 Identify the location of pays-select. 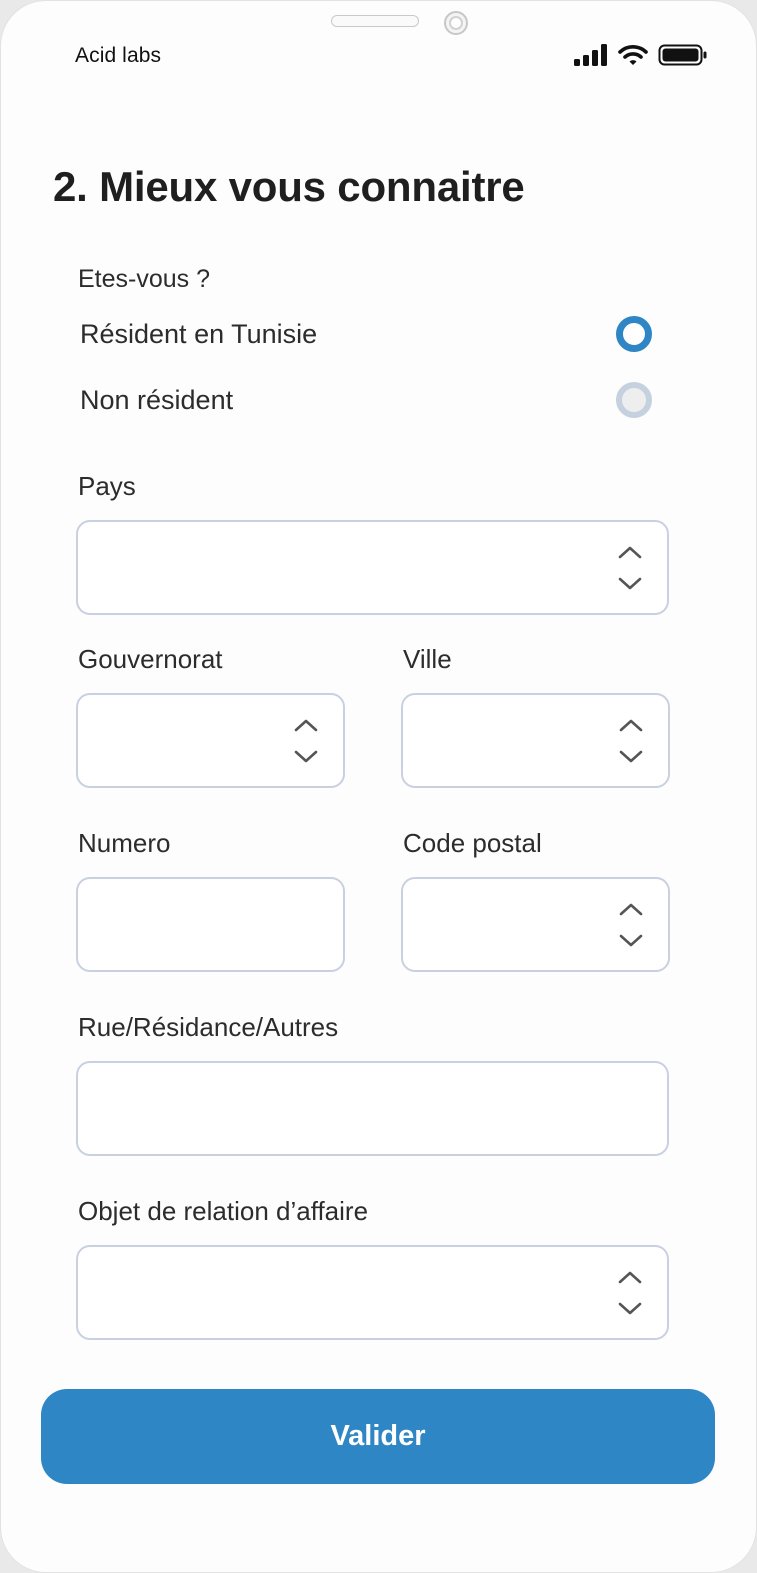
(372, 567).